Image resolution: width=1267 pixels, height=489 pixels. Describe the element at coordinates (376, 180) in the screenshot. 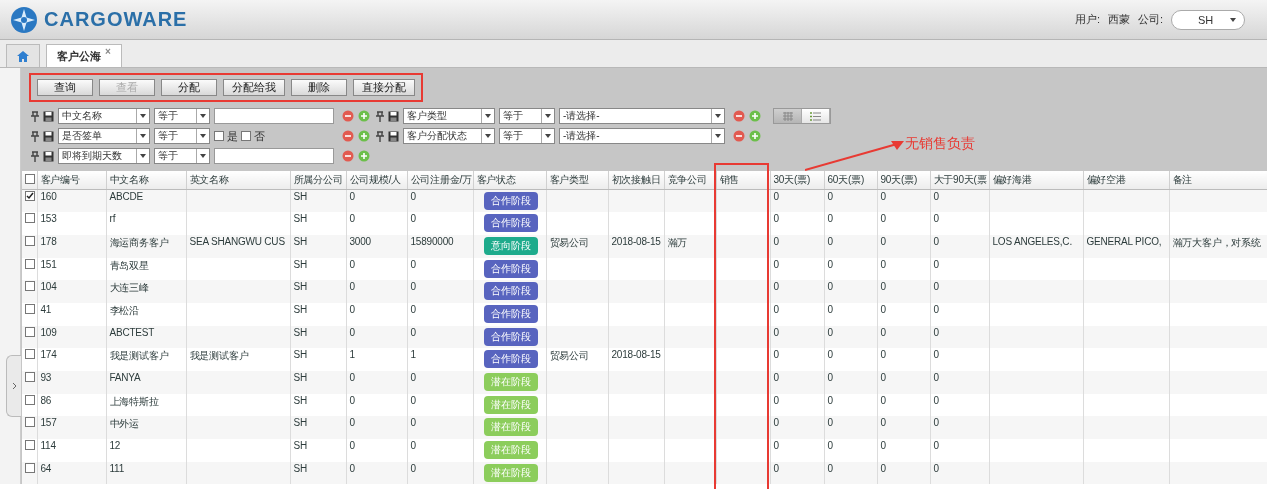

I see `column-header: 公司规模/人` at that location.